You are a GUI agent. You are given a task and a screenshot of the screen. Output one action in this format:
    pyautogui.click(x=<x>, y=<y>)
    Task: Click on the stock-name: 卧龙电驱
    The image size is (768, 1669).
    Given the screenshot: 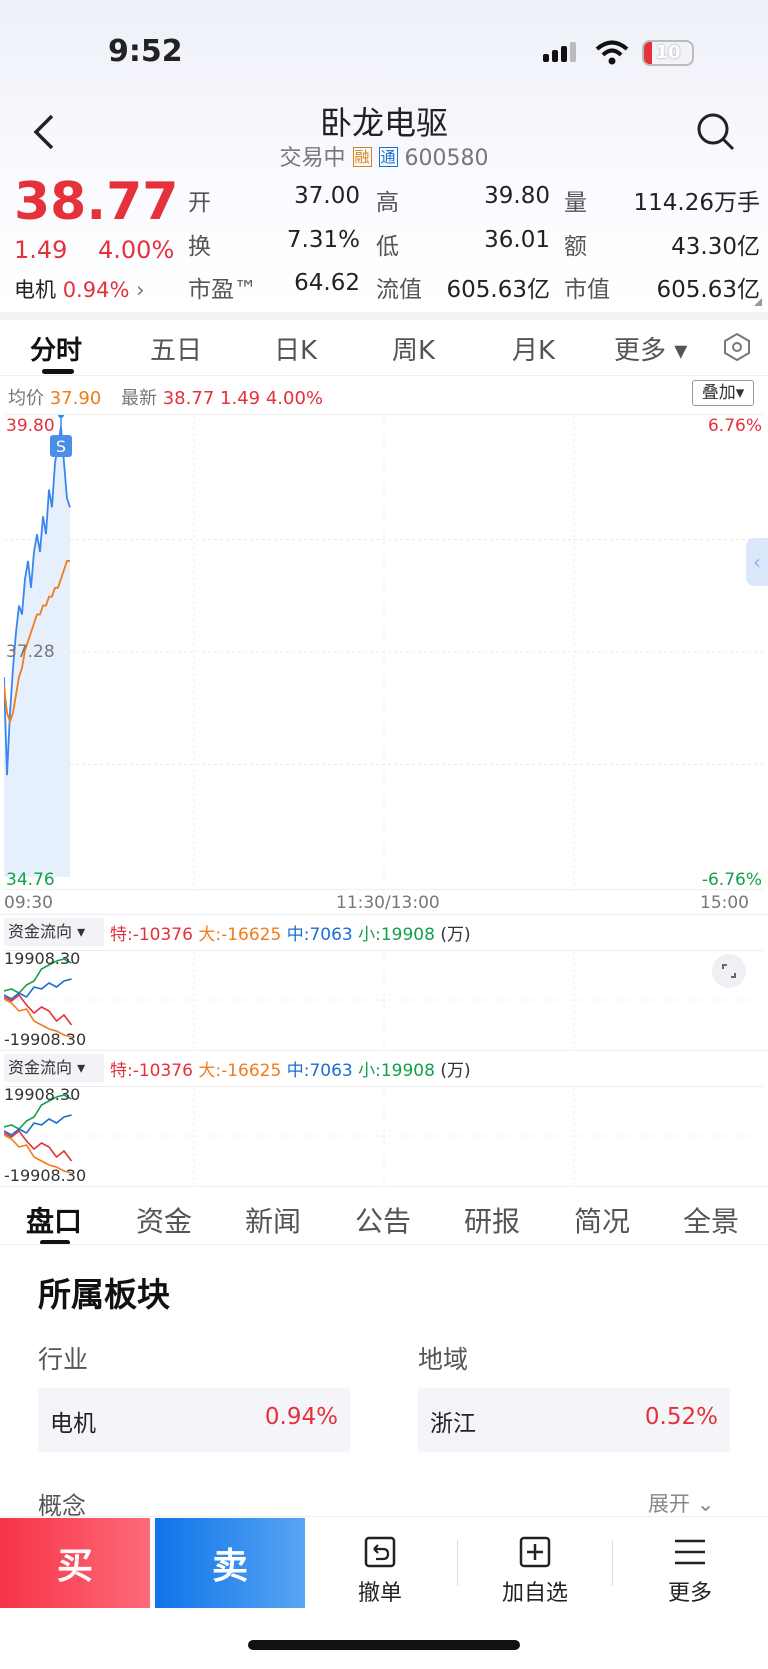 What is the action you would take?
    pyautogui.click(x=383, y=123)
    